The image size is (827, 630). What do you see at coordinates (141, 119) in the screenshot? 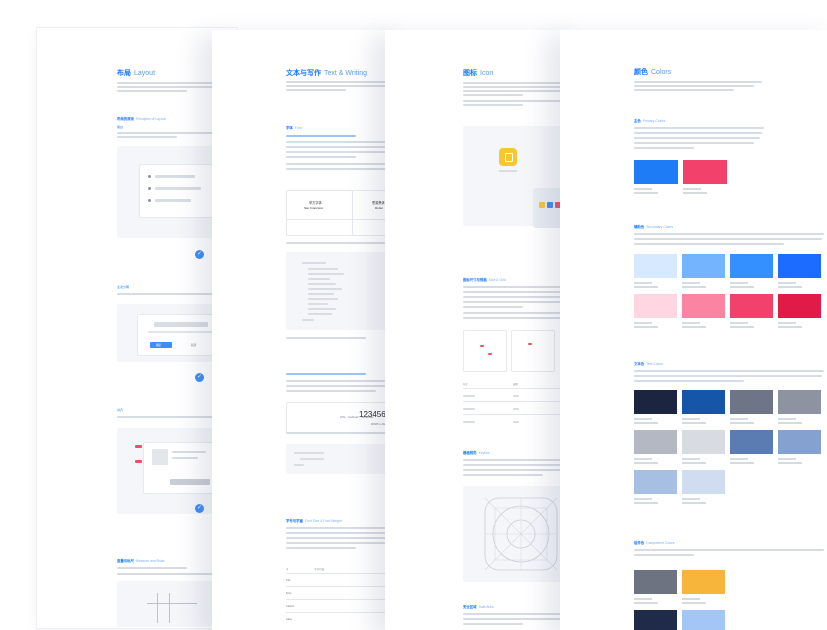
I see `principles-heading: 布局的原则 Principles of Layout` at bounding box center [141, 119].